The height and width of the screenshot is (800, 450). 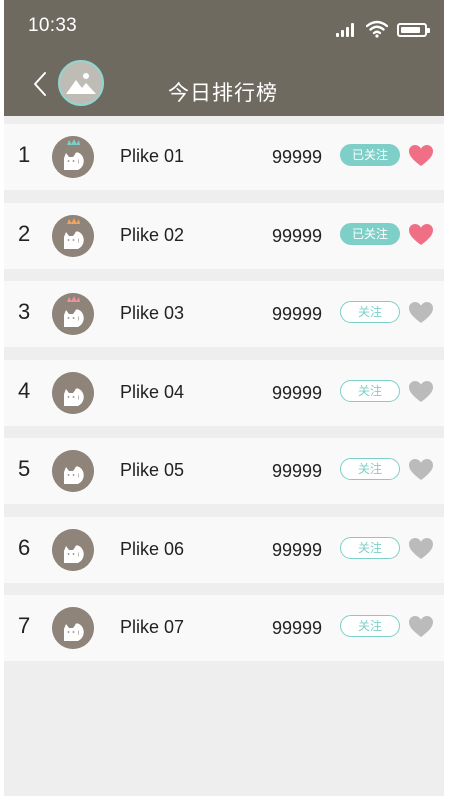 I want to click on image-placeholder-icon, so click(x=81, y=83).